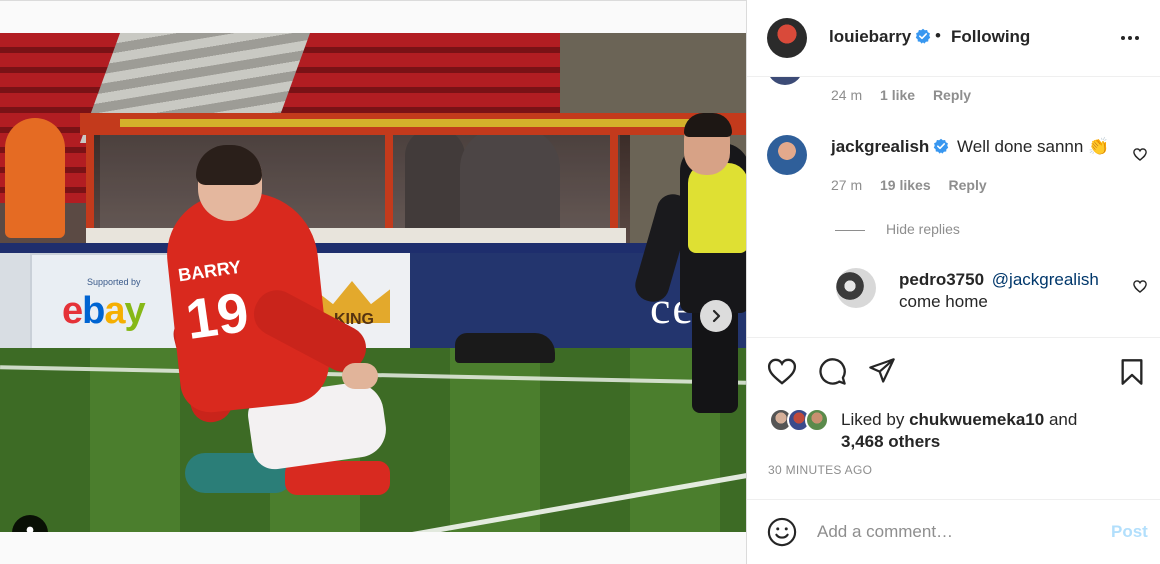  What do you see at coordinates (35, 178) in the screenshot?
I see `steward-figure` at bounding box center [35, 178].